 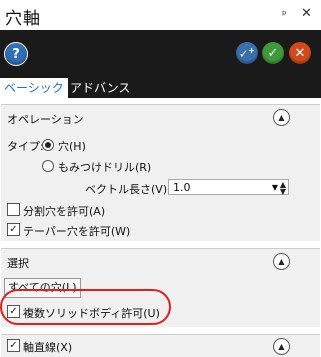 What do you see at coordinates (48, 166) in the screenshot?
I see `radio-tap-drill` at bounding box center [48, 166].